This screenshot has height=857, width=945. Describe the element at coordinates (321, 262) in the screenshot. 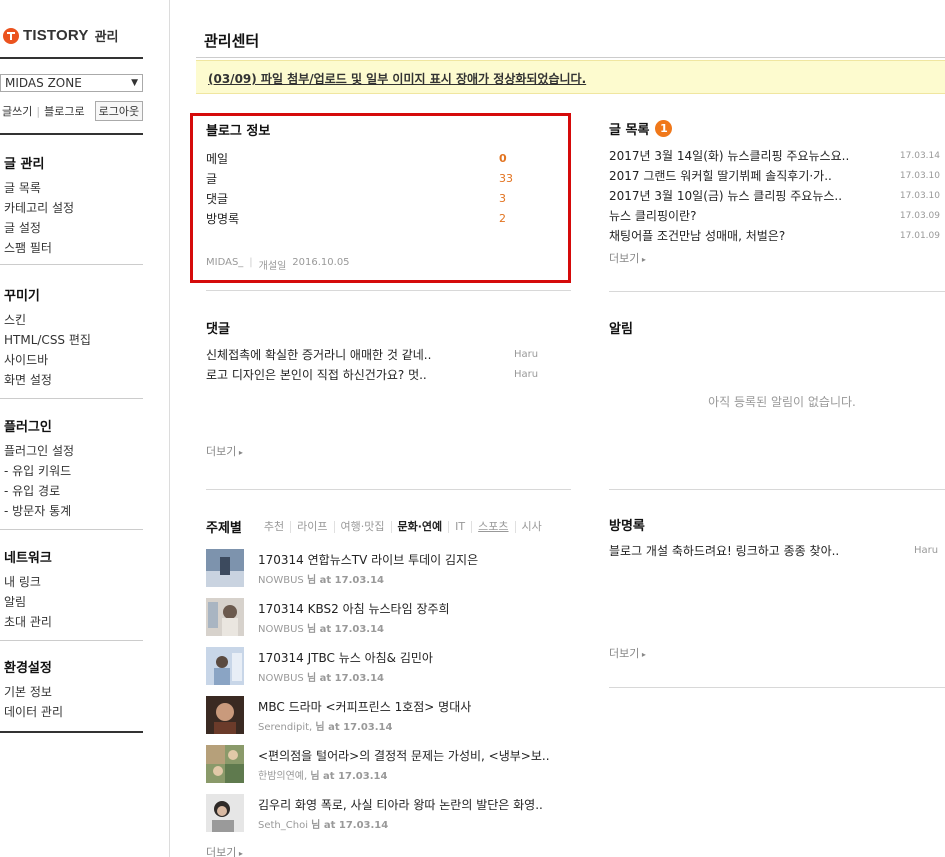

I see `opened-date: 2016.10.05` at that location.